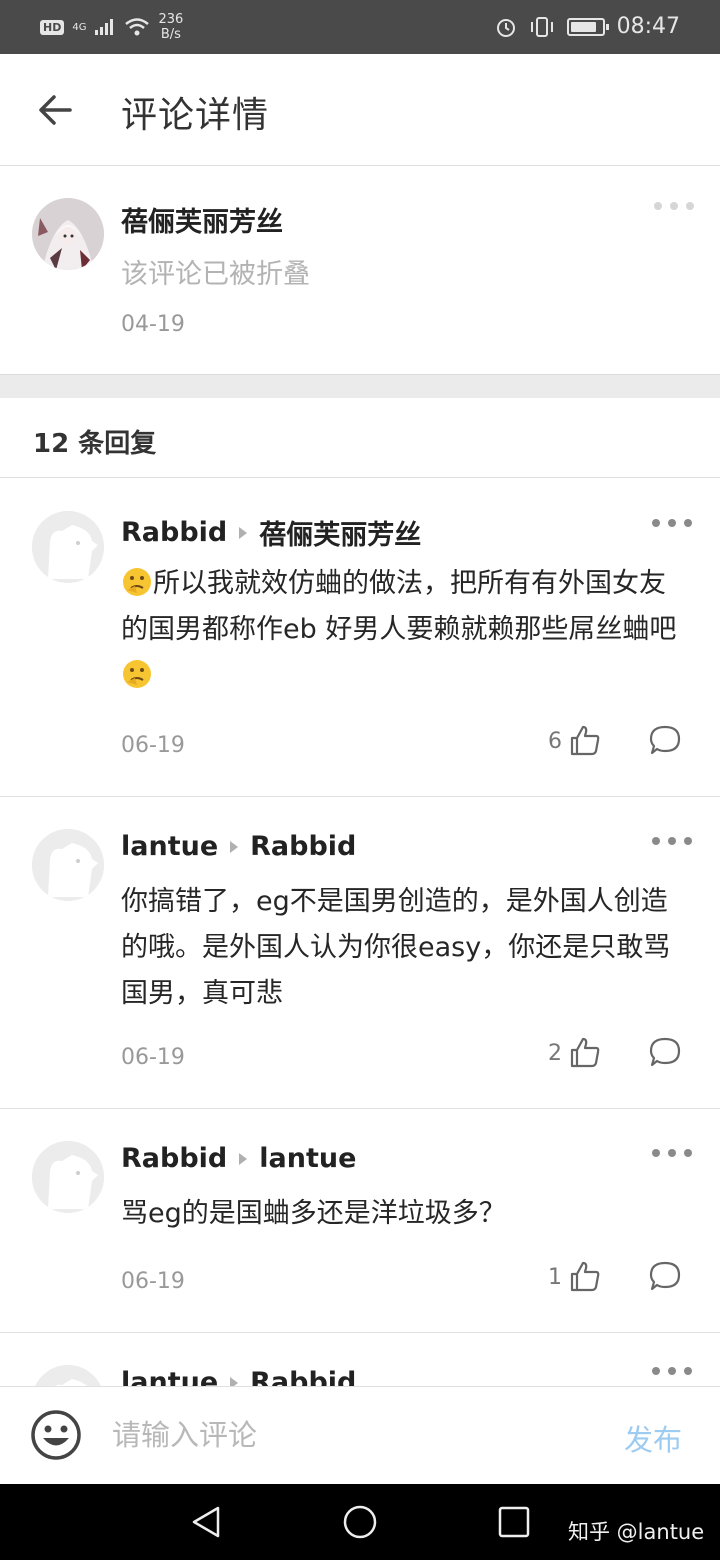 The image size is (720, 1560). I want to click on comment-input-bar: 发布, so click(360, 1435).